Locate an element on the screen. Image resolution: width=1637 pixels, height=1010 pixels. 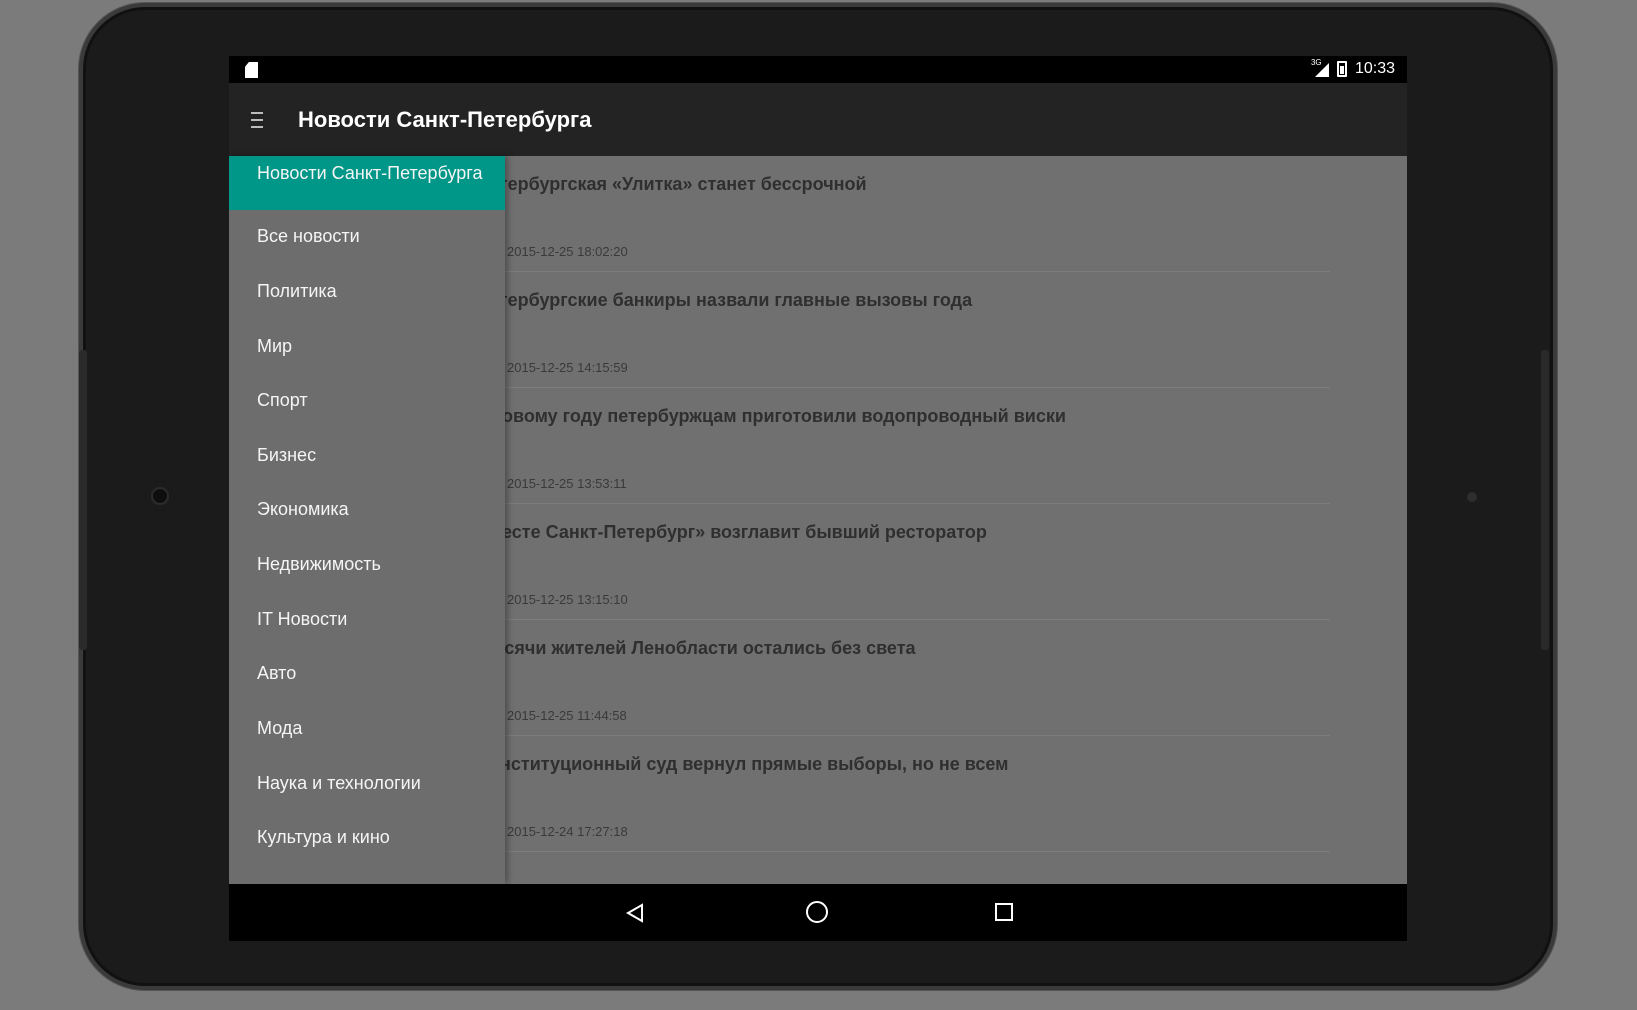
drawer-item-label: Авто is located at coordinates (277, 673).